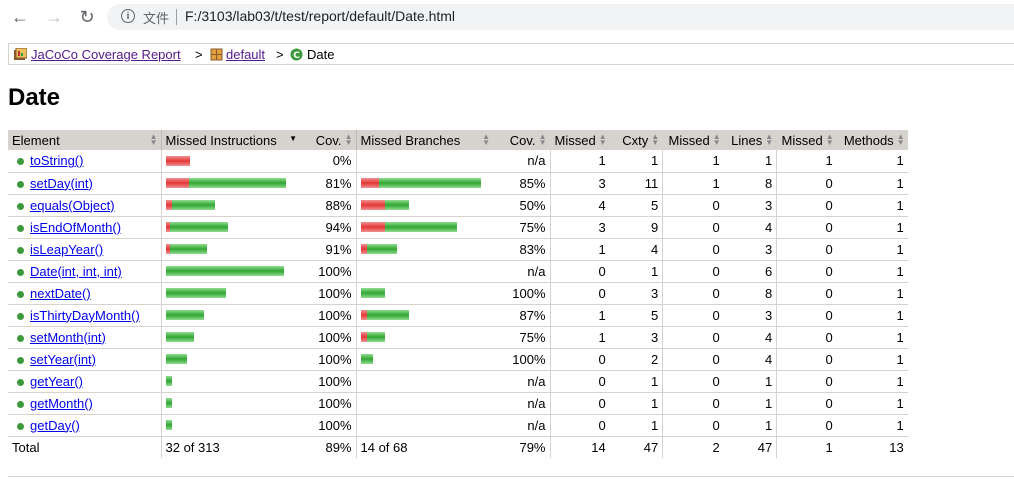 This screenshot has width=1014, height=481. Describe the element at coordinates (511, 476) in the screenshot. I see `footer-divider` at that location.